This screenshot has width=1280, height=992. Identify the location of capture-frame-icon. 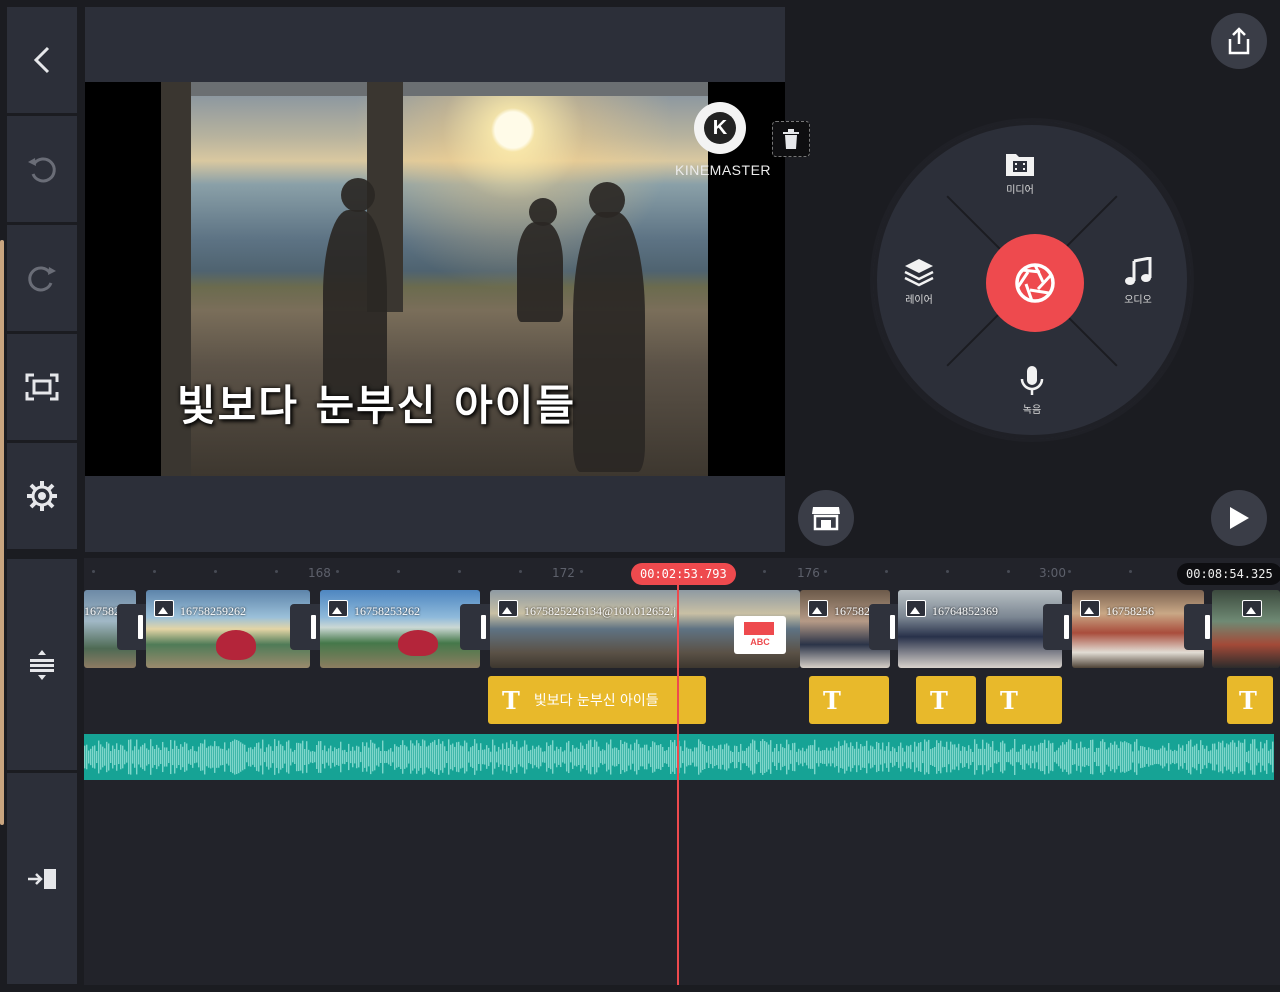
(42, 387).